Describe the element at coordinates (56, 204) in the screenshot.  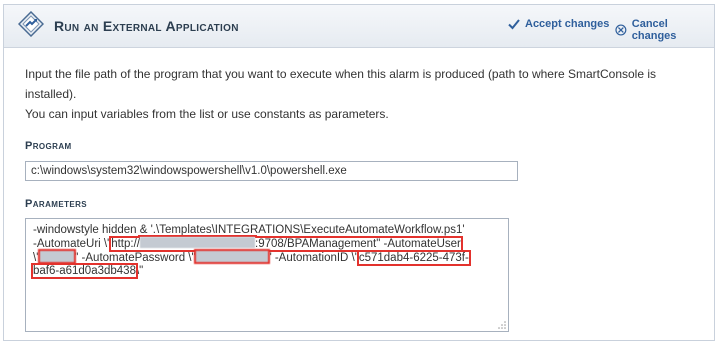
I see `parameters-label: Parameters` at that location.